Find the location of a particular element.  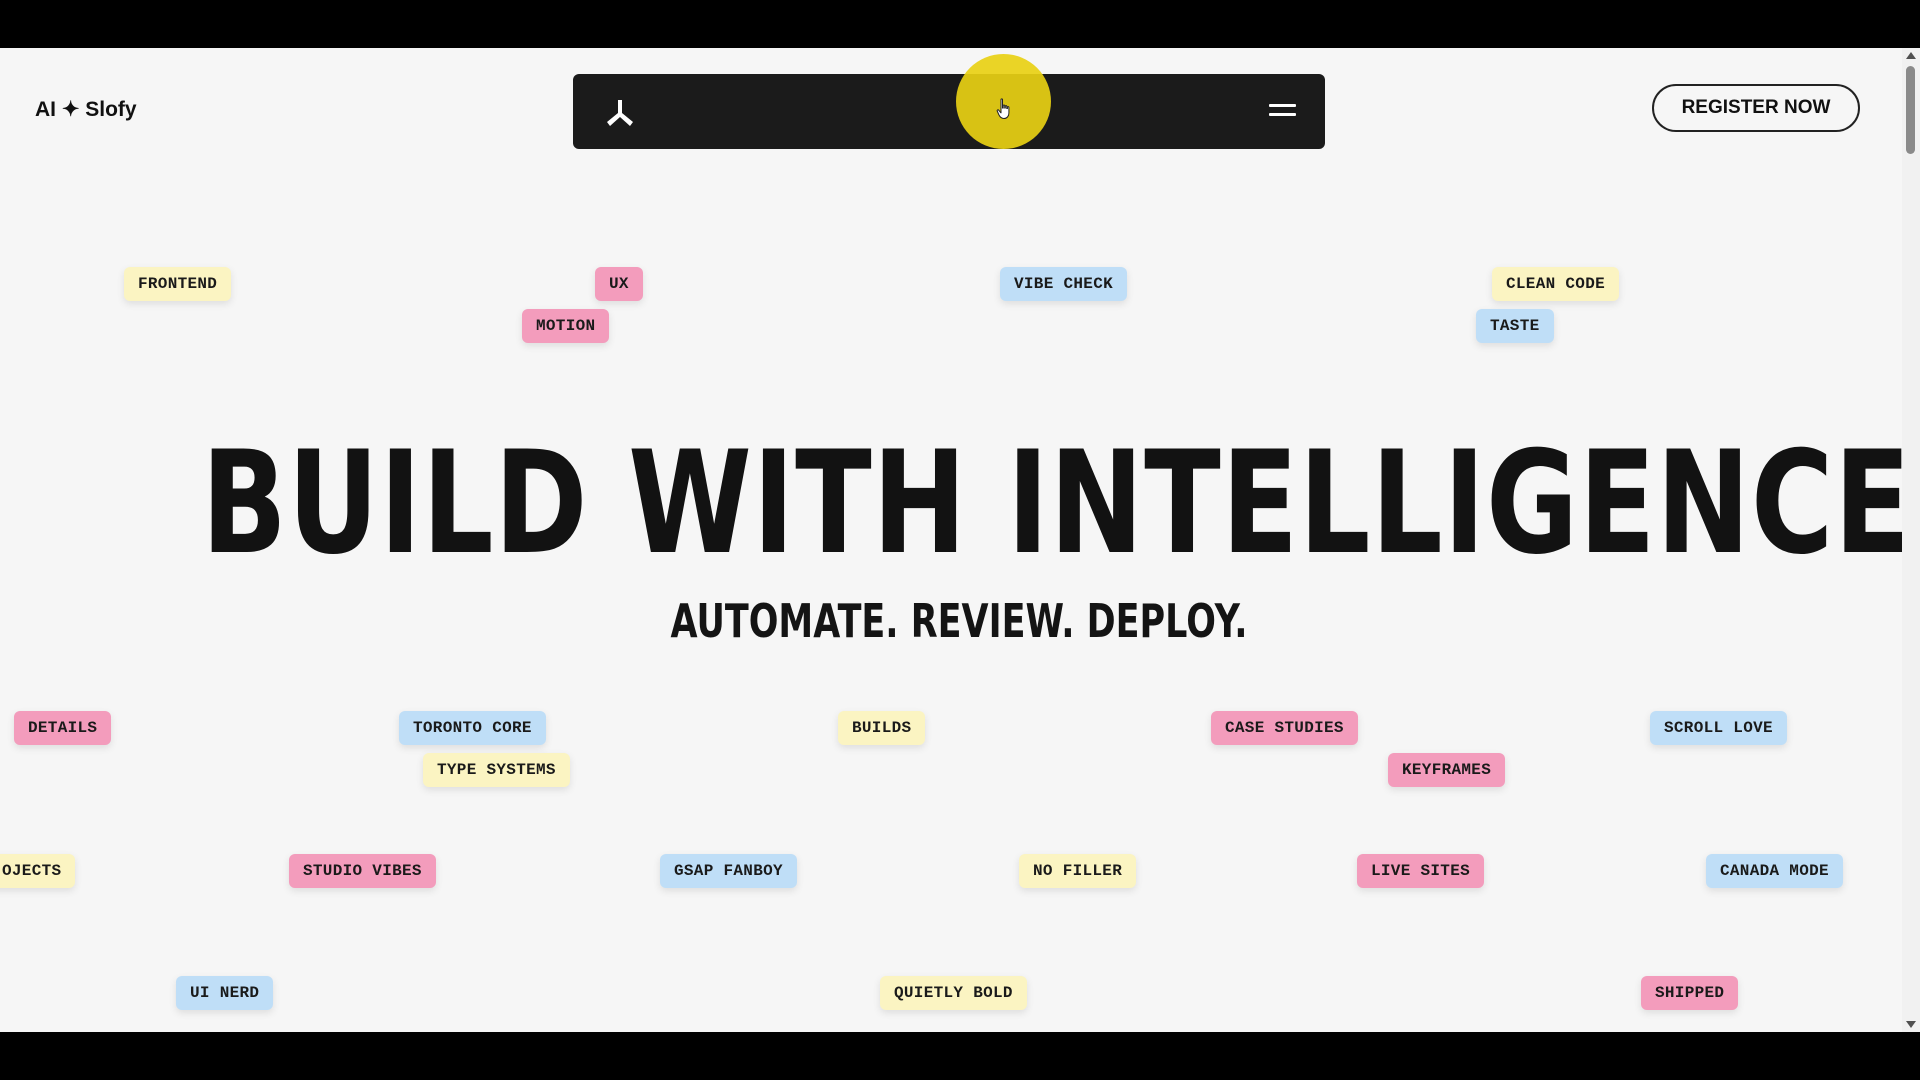

floating-tag: NO FILLER is located at coordinates (1078, 871).